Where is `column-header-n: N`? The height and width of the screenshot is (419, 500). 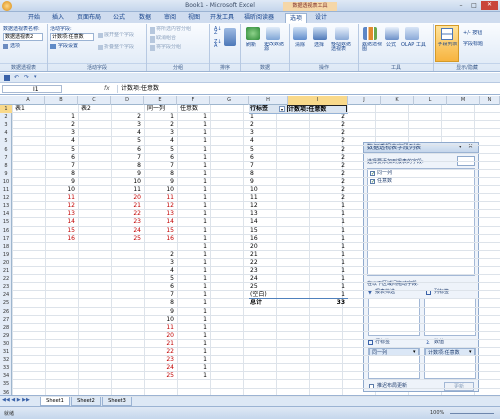 column-header-n: N is located at coordinates (490, 100).